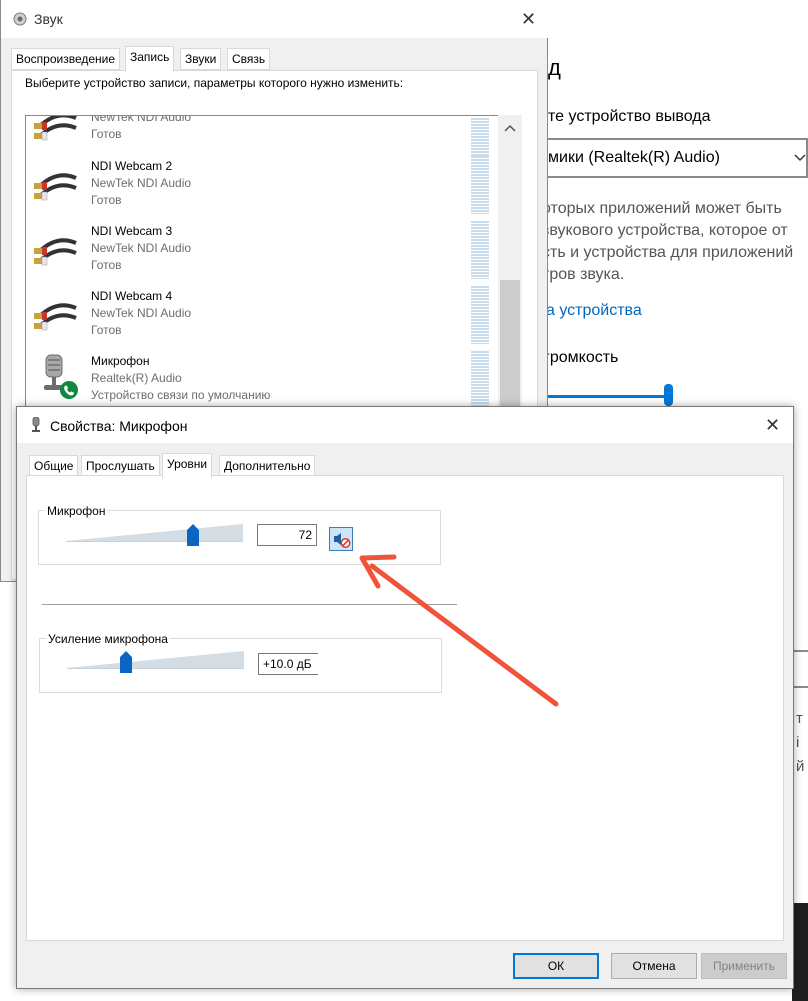 The width and height of the screenshot is (808, 1001). Describe the element at coordinates (150, 59) in the screenshot. I see `tab-recording: Запись` at that location.